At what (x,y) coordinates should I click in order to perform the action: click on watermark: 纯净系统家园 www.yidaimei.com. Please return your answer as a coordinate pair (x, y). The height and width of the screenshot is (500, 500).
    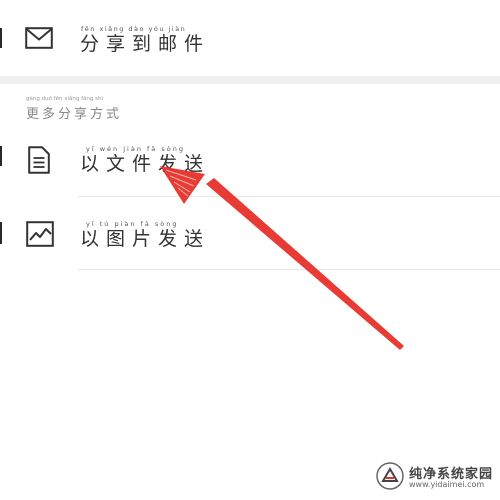
    Looking at the image, I should click on (435, 477).